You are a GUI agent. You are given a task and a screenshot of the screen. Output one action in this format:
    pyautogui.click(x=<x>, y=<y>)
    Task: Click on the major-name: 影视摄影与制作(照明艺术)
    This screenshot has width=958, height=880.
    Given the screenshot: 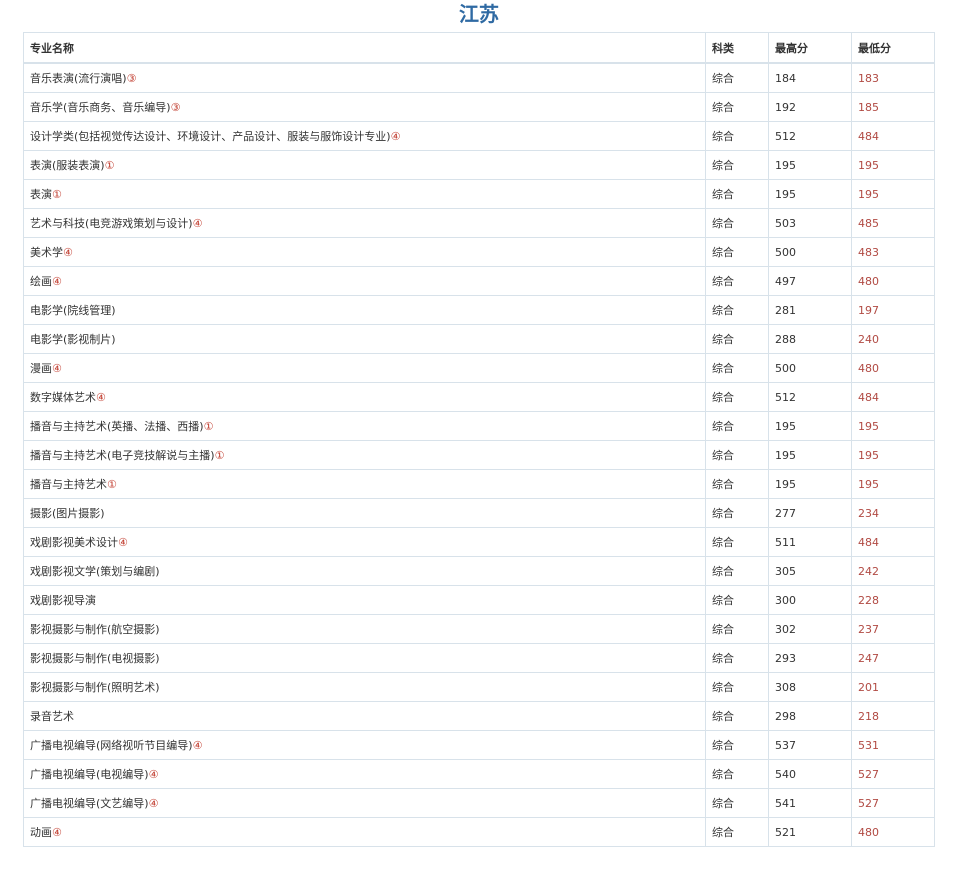 What is the action you would take?
    pyautogui.click(x=95, y=687)
    